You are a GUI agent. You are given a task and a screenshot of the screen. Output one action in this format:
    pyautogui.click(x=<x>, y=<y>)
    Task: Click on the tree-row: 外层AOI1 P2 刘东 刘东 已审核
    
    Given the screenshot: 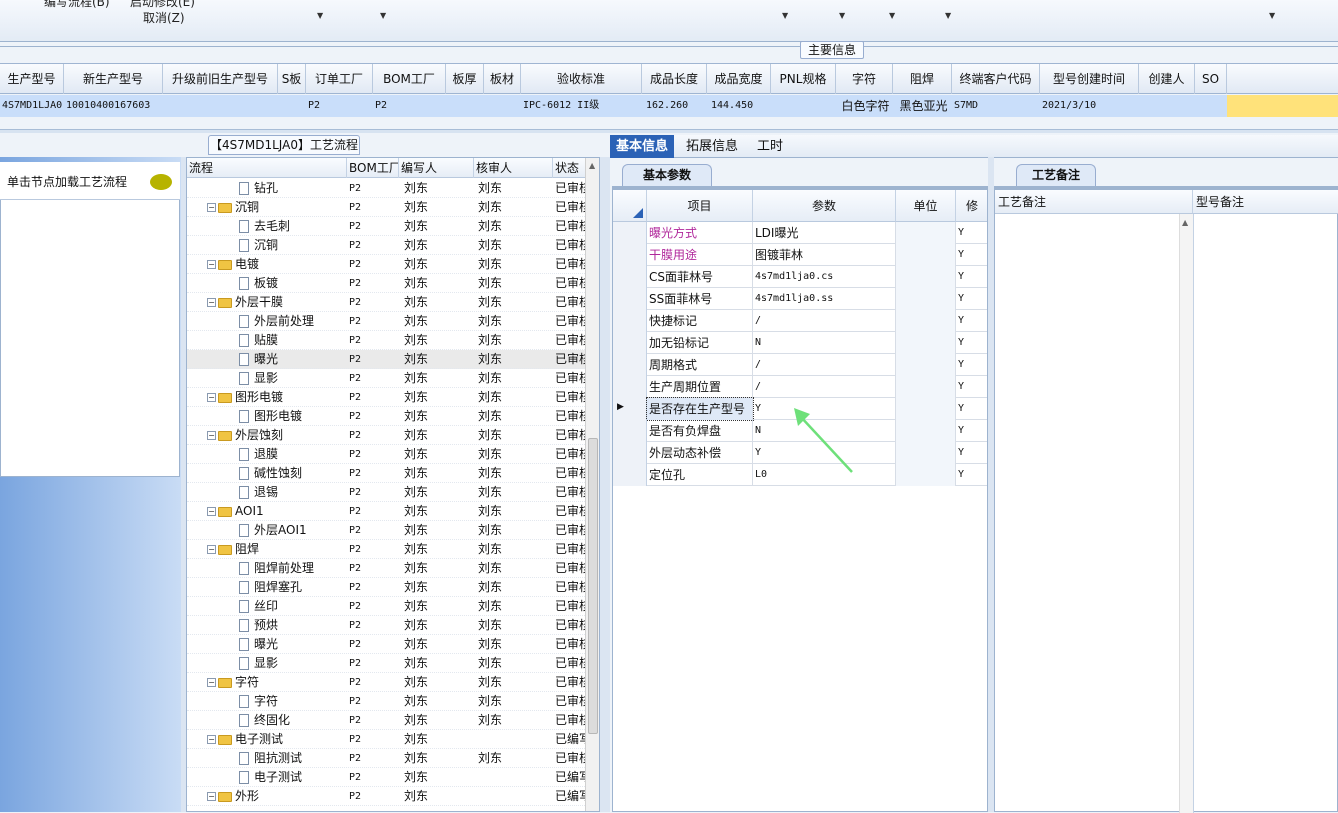 What is the action you would take?
    pyautogui.click(x=387, y=530)
    